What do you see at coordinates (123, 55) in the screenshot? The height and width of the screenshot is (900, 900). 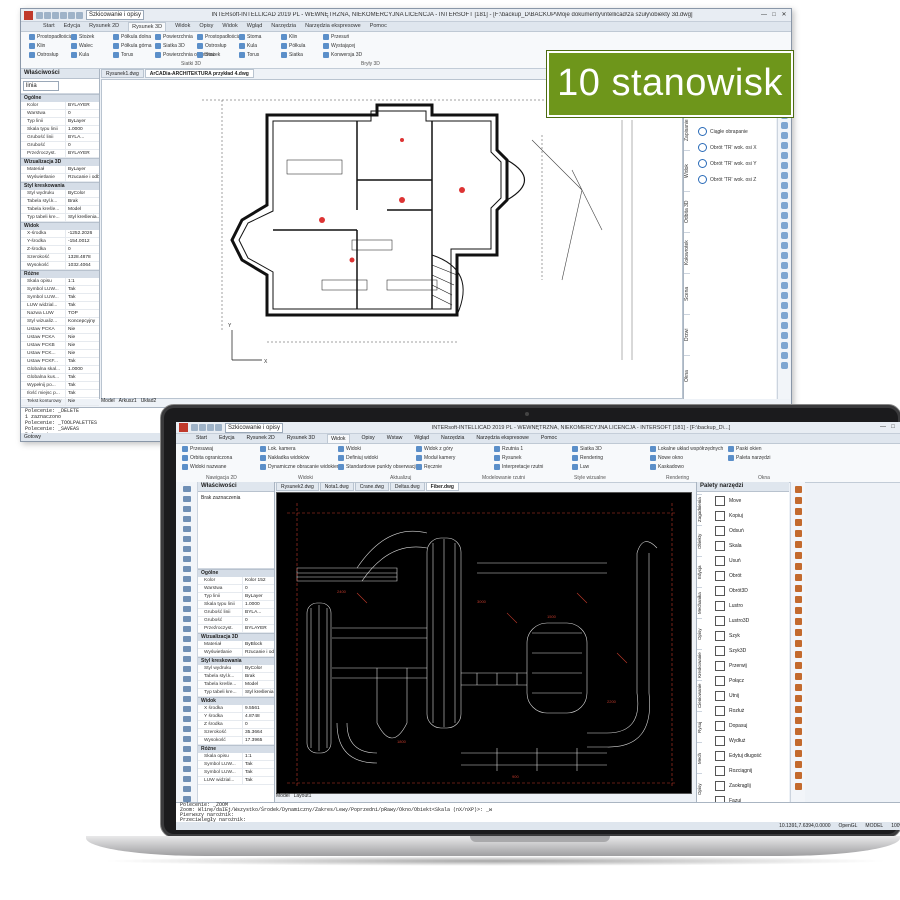 I see `ribbon-button: Torus` at bounding box center [123, 55].